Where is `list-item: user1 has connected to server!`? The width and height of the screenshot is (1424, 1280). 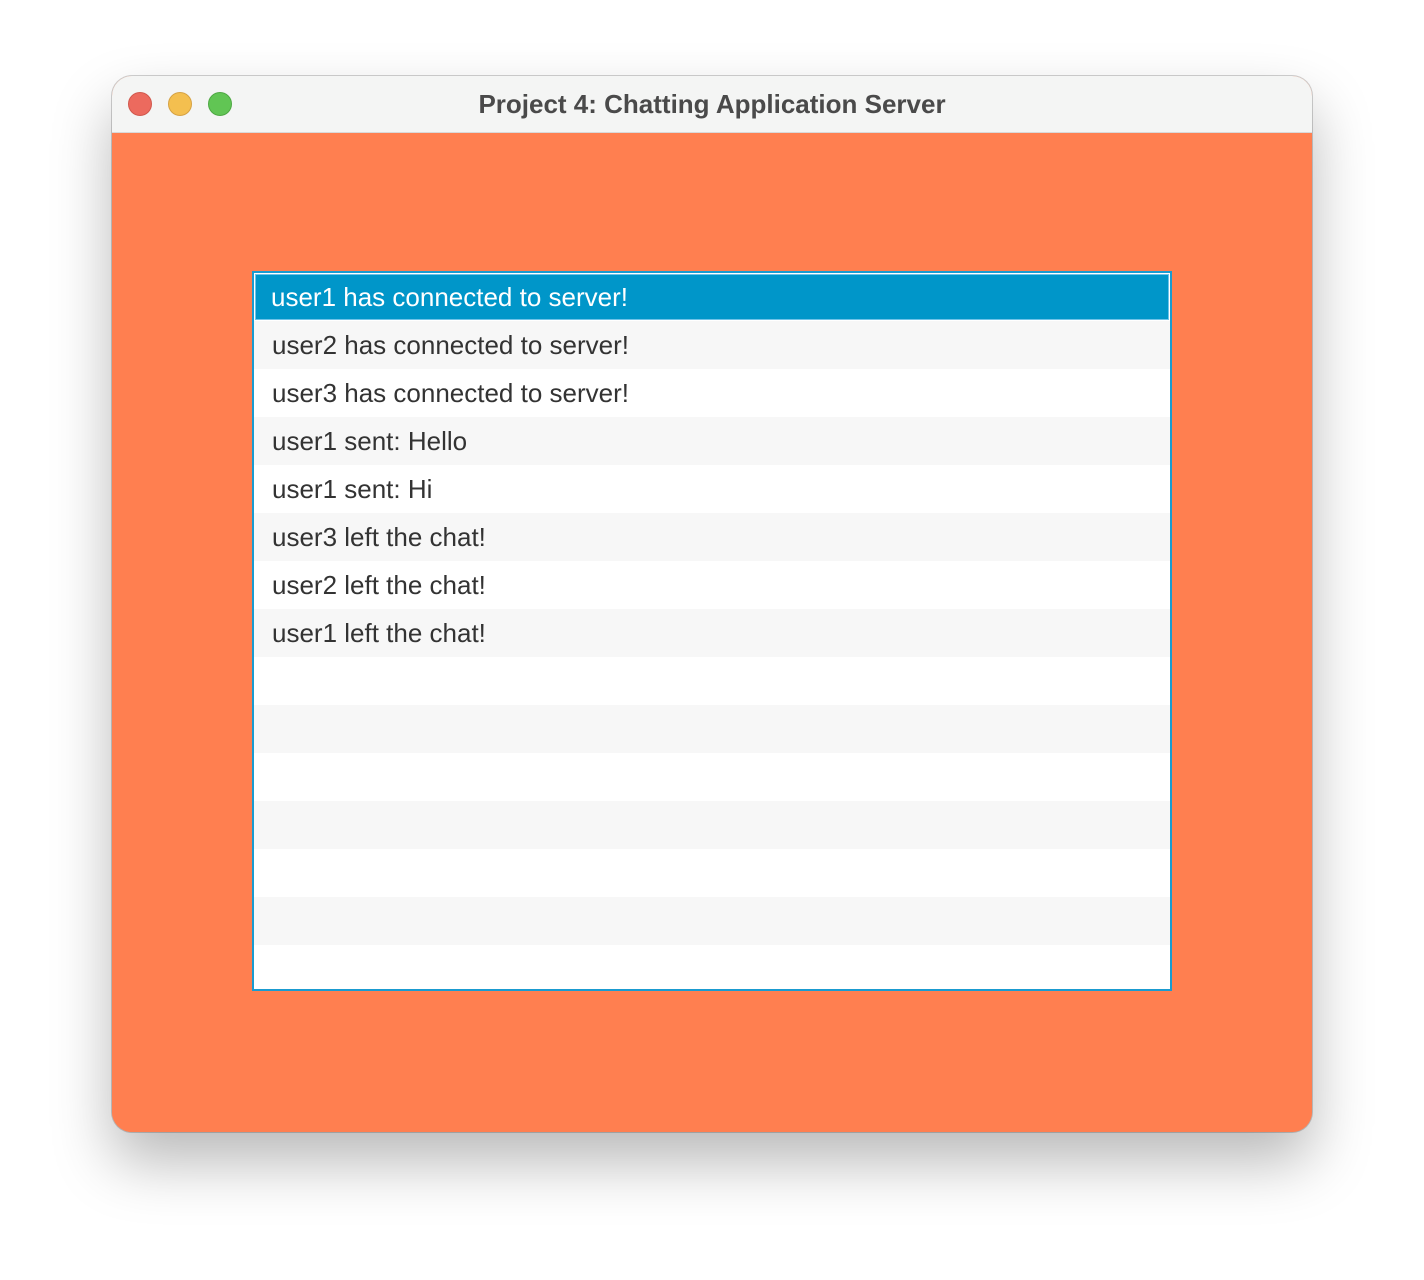 list-item: user1 has connected to server! is located at coordinates (712, 297).